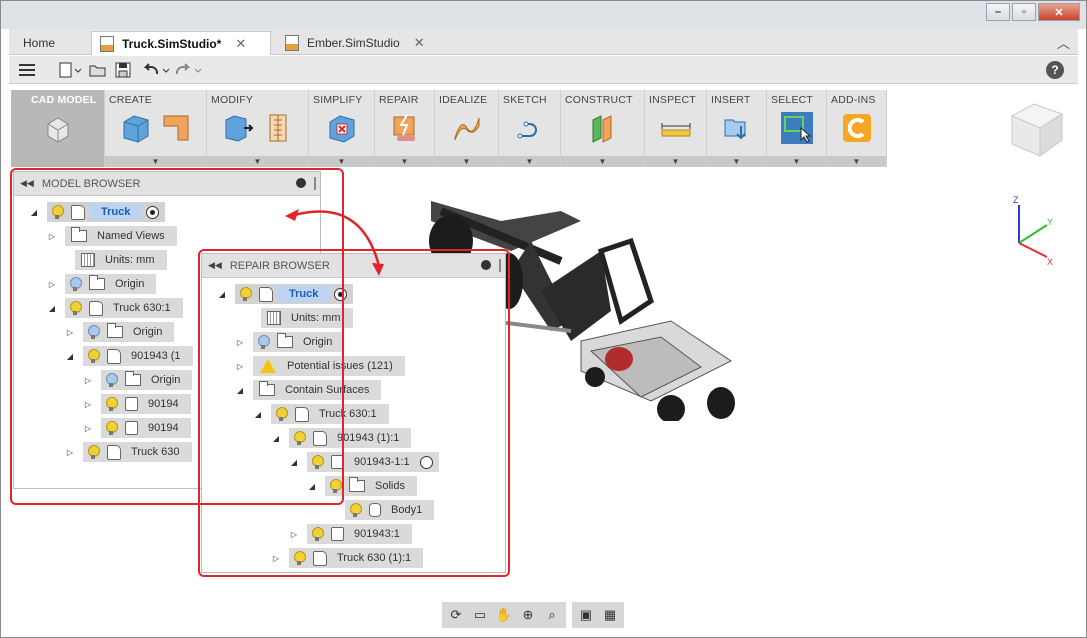 Image resolution: width=1087 pixels, height=638 pixels. I want to click on extrude-icon, so click(176, 128).